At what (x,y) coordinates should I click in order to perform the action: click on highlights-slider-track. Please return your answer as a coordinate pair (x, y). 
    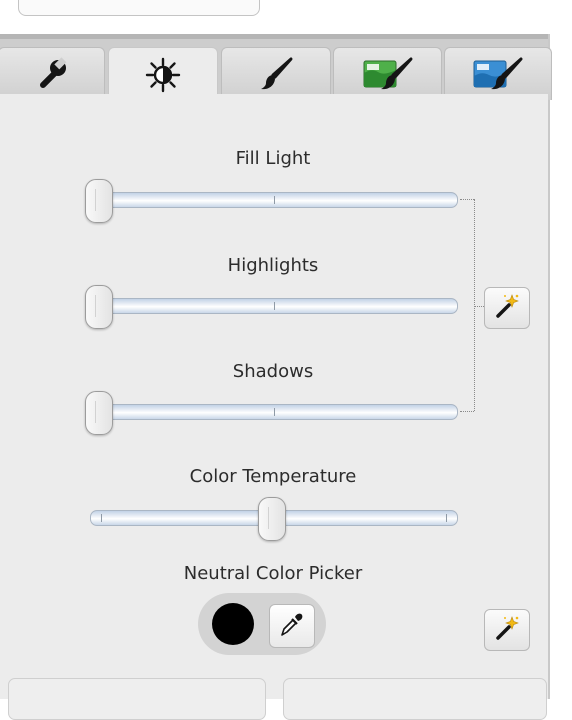
    Looking at the image, I should click on (274, 306).